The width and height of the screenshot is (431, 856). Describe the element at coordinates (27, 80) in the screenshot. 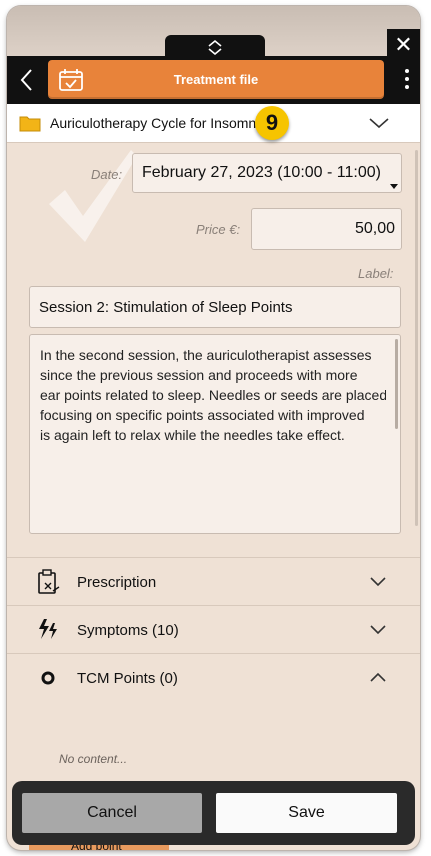

I see `back-icon` at that location.